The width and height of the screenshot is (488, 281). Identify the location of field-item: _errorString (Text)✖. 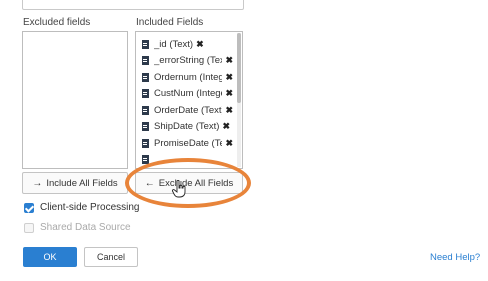
(187, 61).